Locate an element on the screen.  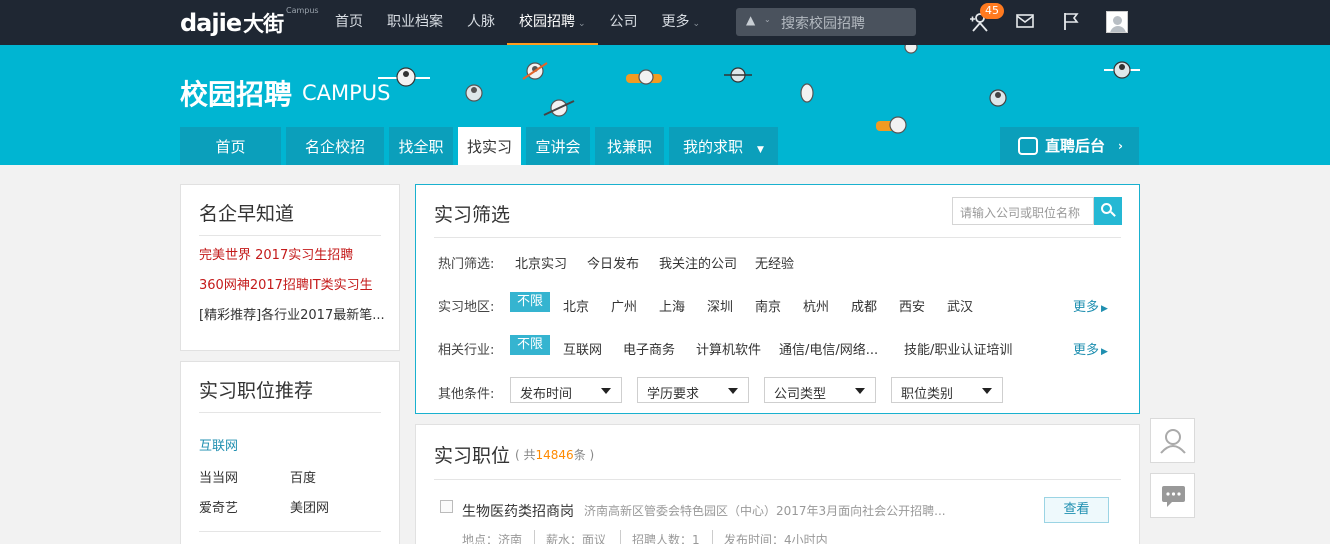
job-title-link: 生物医药类招商岗 is located at coordinates (518, 511).